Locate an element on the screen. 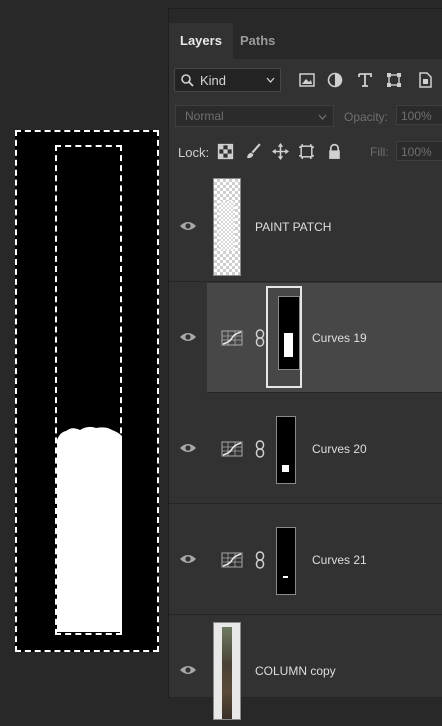 The image size is (442, 726). blend-mode-select: Normal is located at coordinates (254, 116).